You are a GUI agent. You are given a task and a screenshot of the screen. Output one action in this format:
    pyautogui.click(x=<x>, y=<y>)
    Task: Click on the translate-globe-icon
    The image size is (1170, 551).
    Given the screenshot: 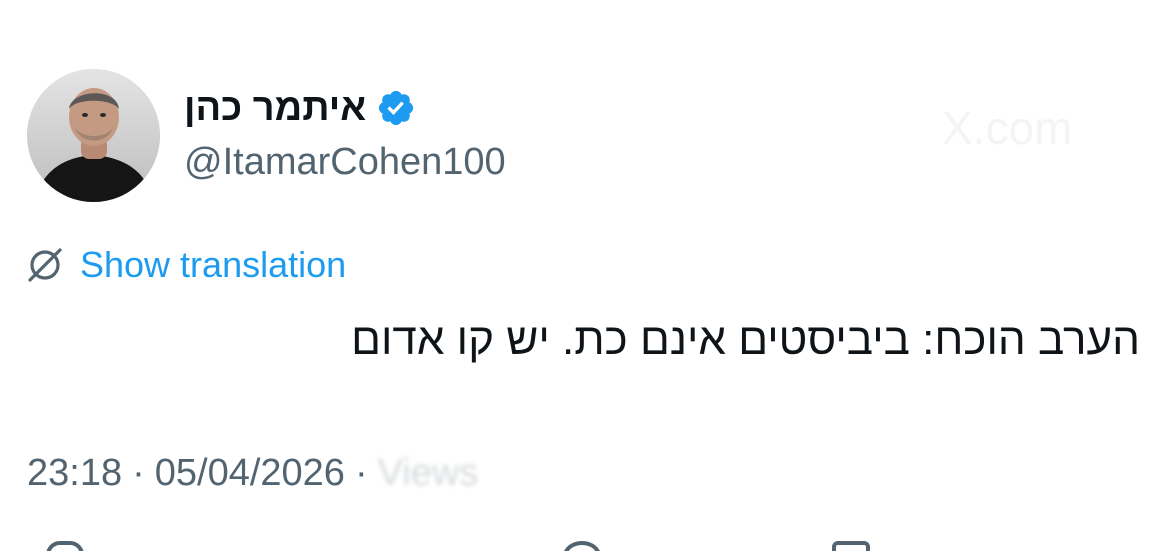 What is the action you would take?
    pyautogui.click(x=45, y=265)
    